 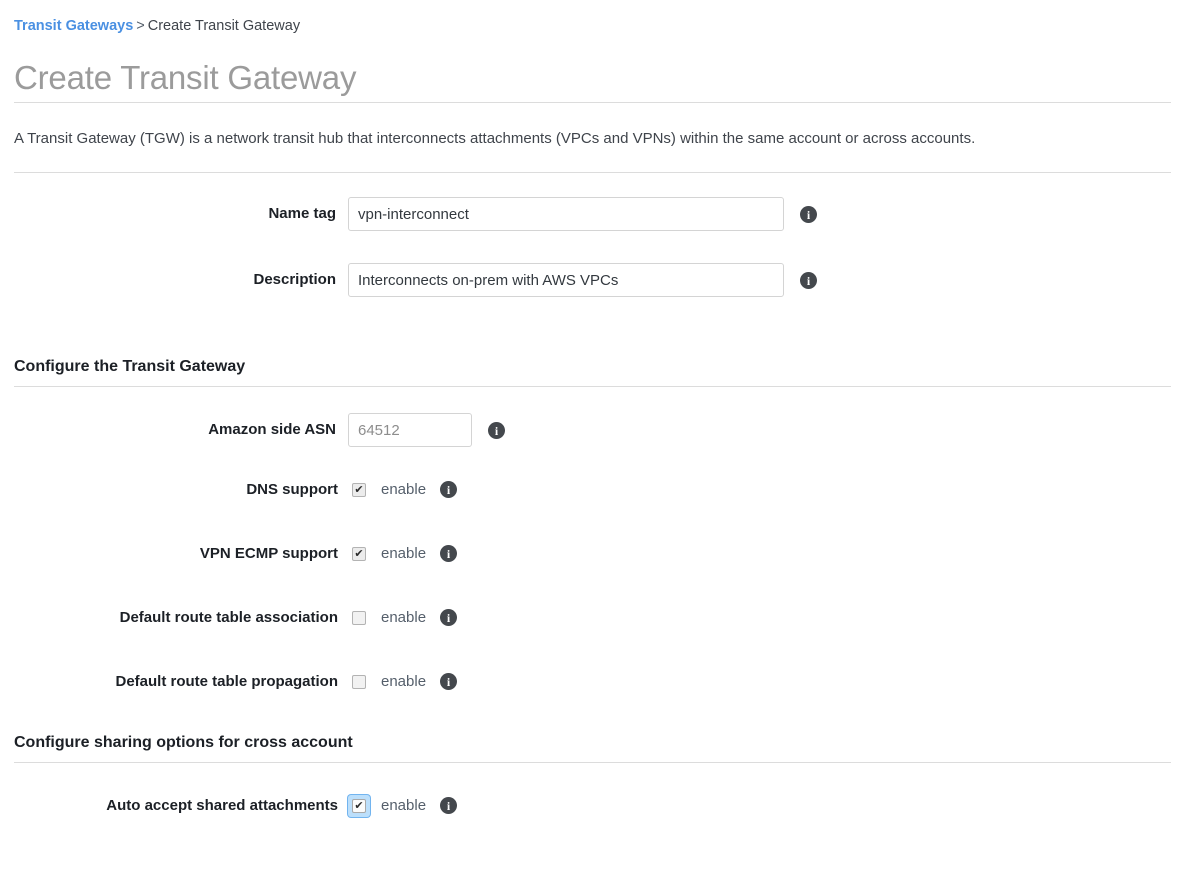 I want to click on sharing-options-list: Auto accept shared attachments ✔ enable i, so click(x=592, y=806).